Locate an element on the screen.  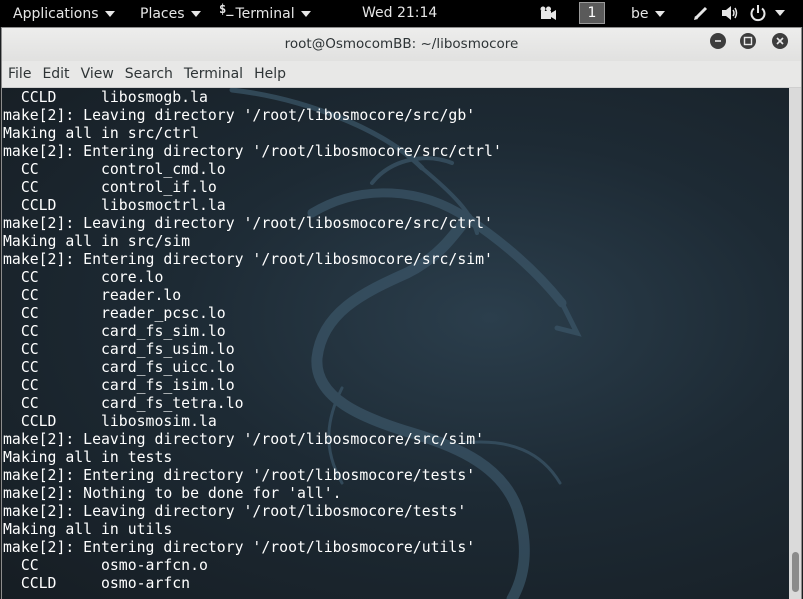
close-icon is located at coordinates (780, 41).